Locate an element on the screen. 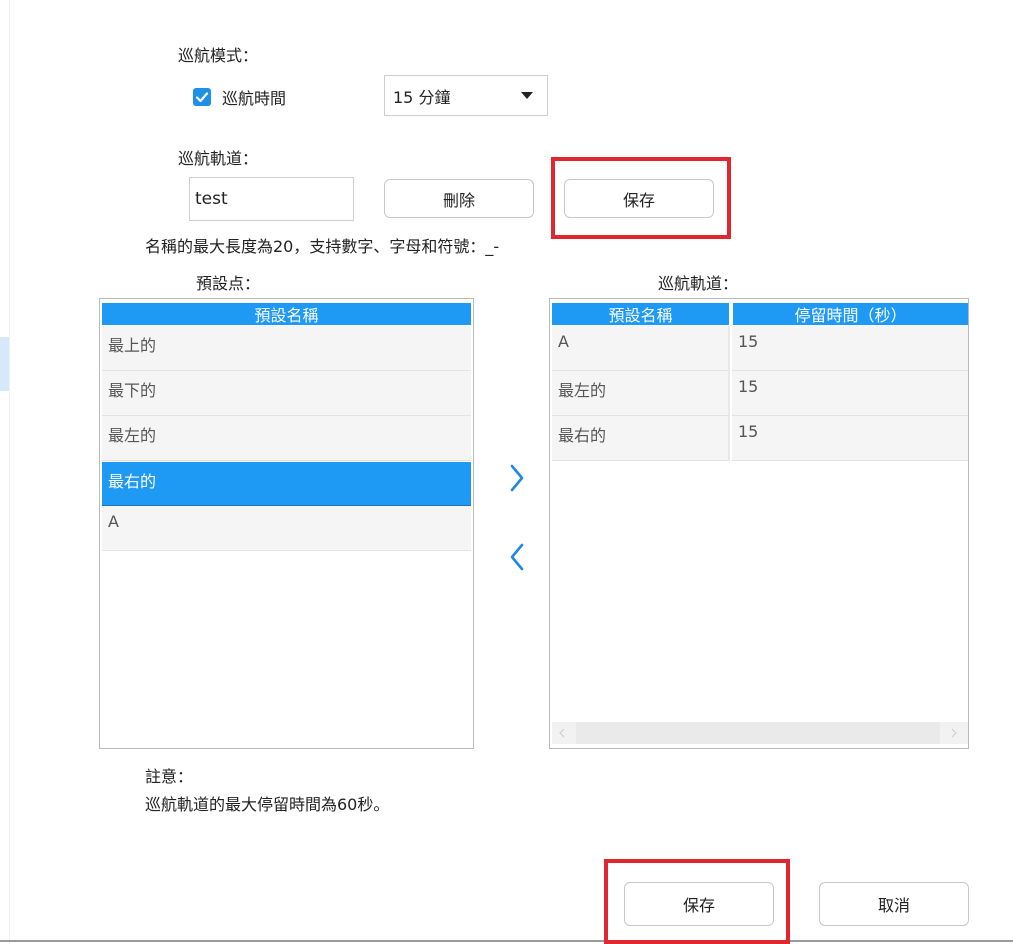  preset-item-label: 最右的 is located at coordinates (132, 481).